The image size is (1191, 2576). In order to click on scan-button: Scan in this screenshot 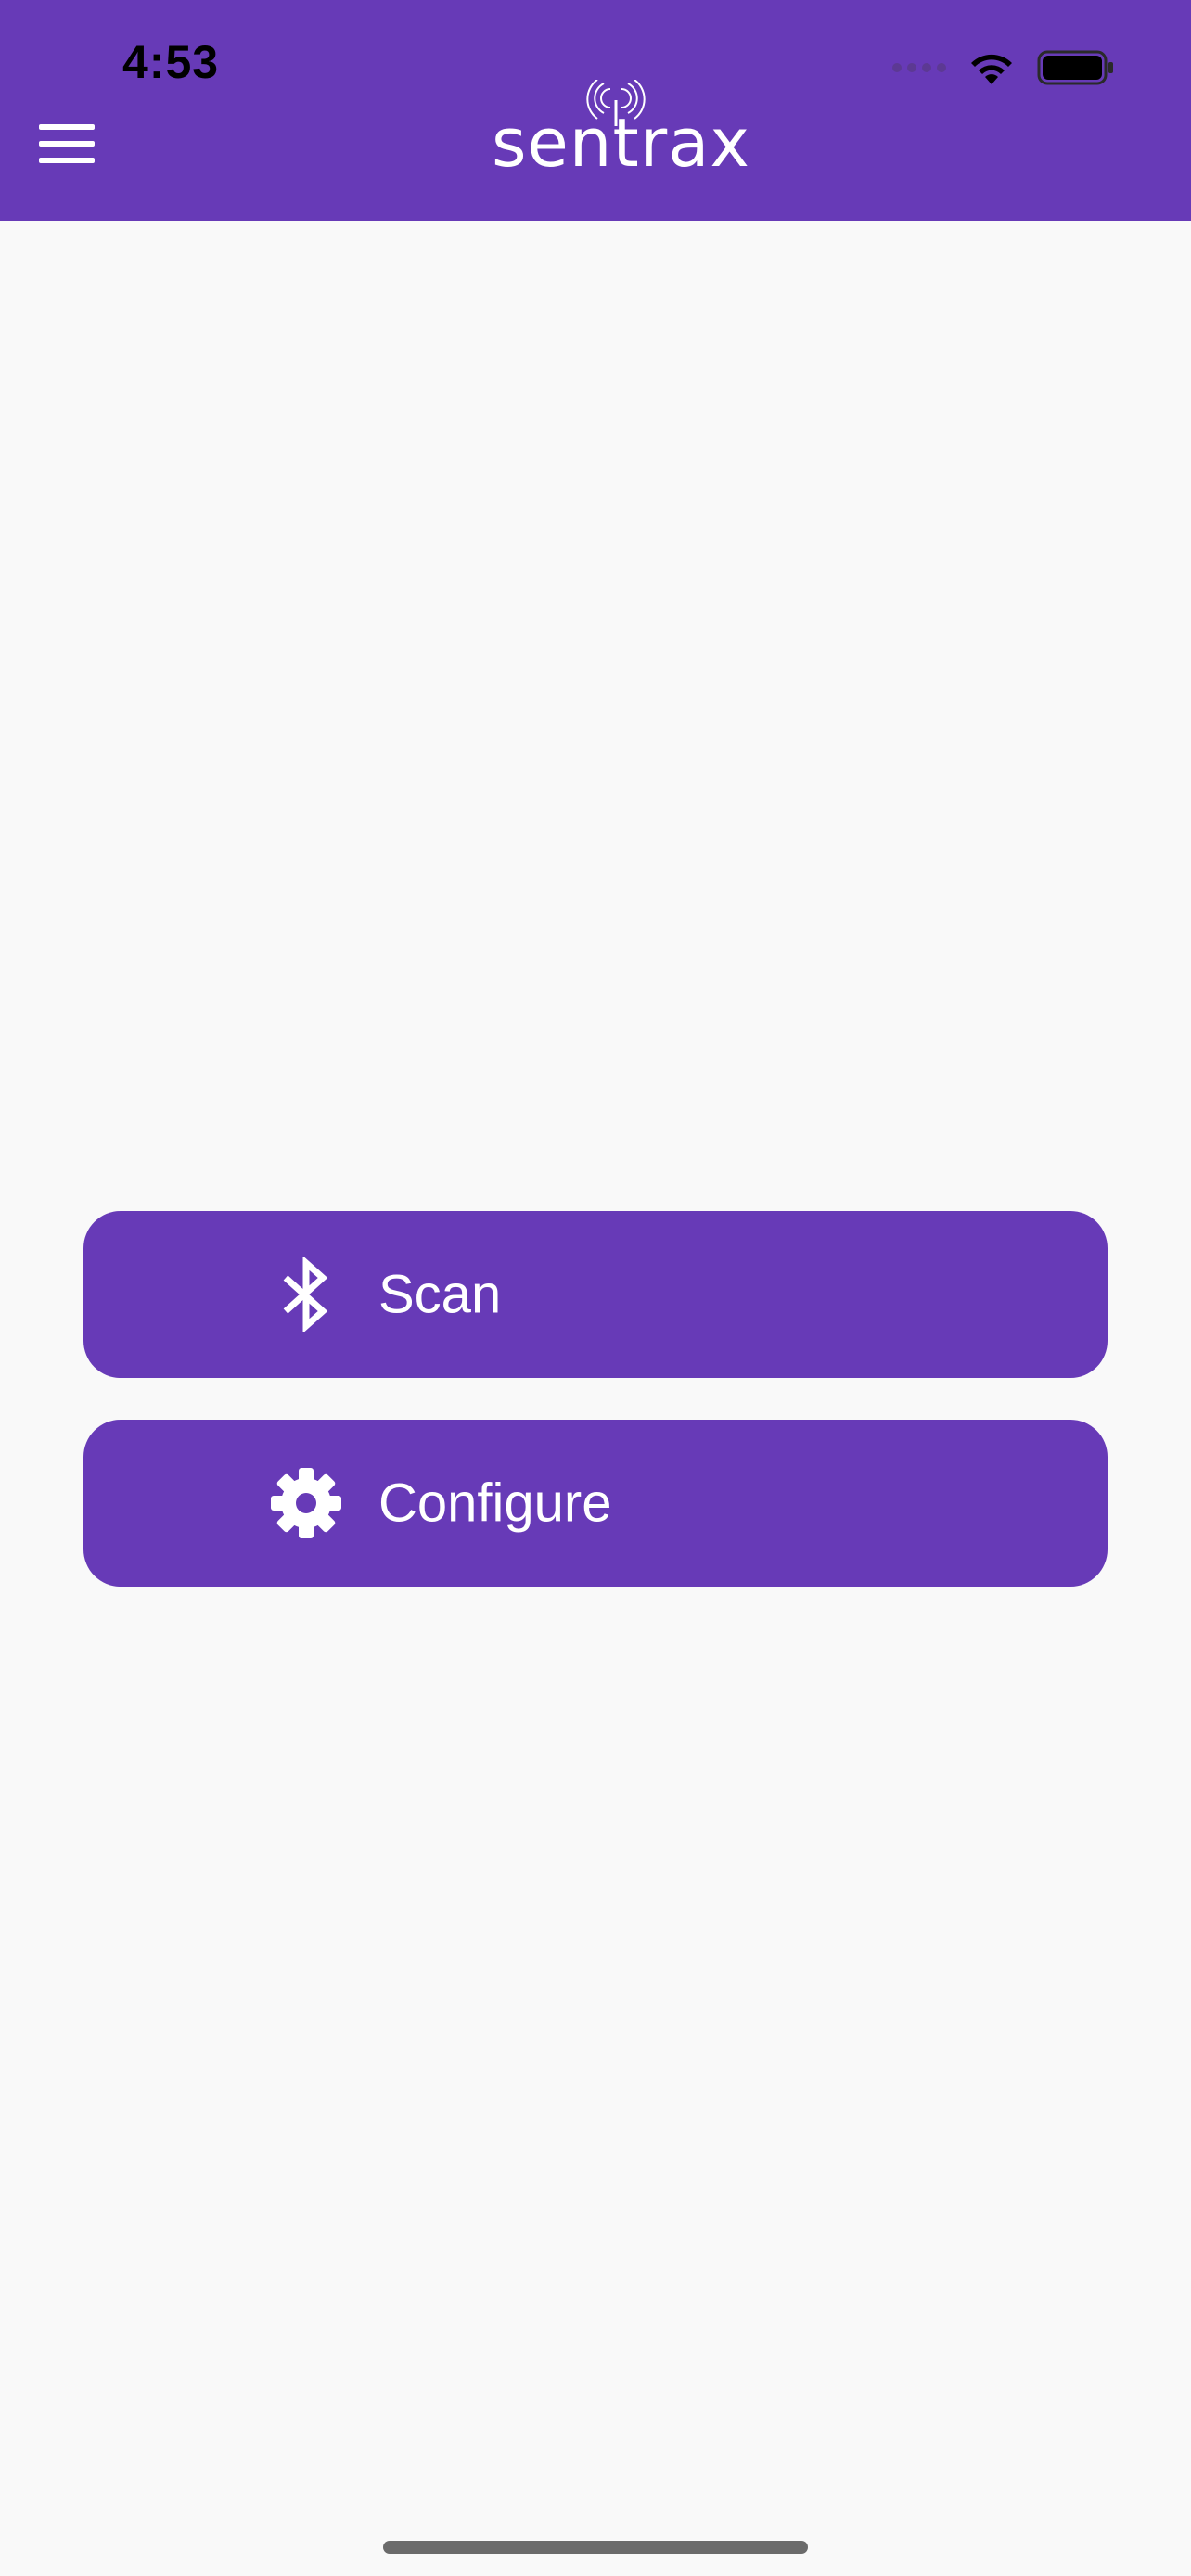, I will do `click(595, 1294)`.